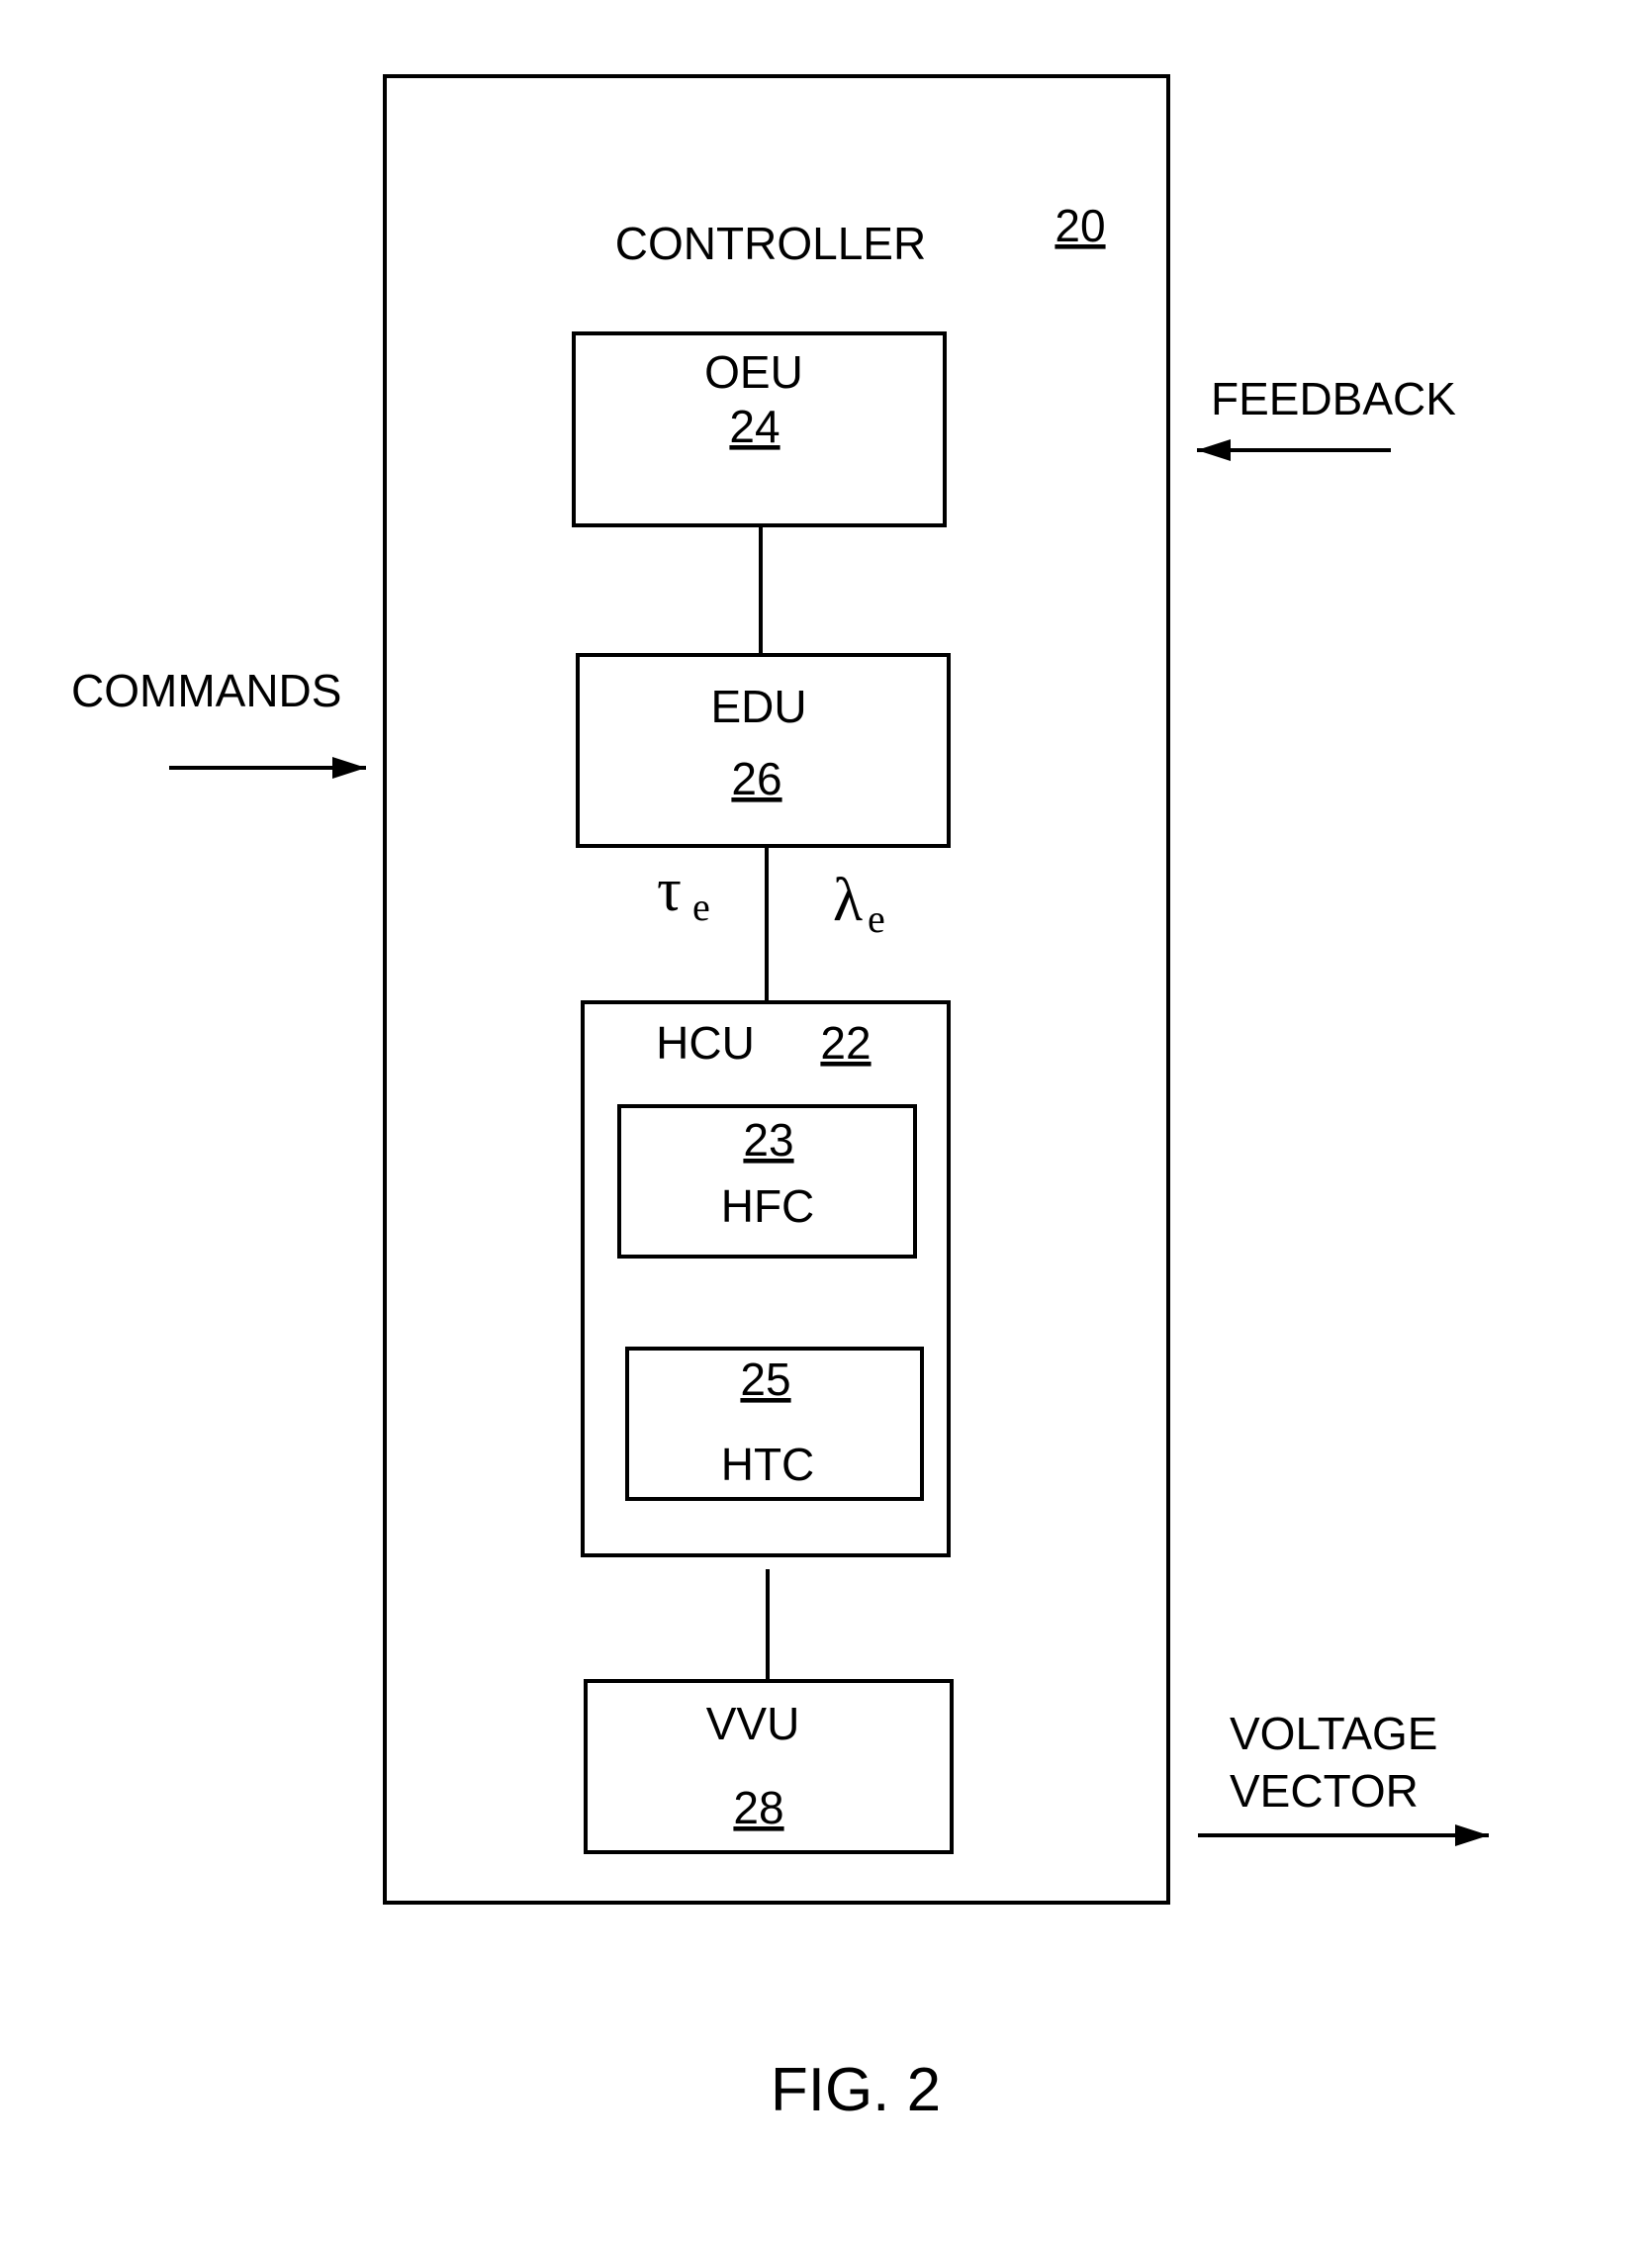 This screenshot has height=2242, width=1652. Describe the element at coordinates (876, 918) in the screenshot. I see `lambda-subscript: e` at that location.